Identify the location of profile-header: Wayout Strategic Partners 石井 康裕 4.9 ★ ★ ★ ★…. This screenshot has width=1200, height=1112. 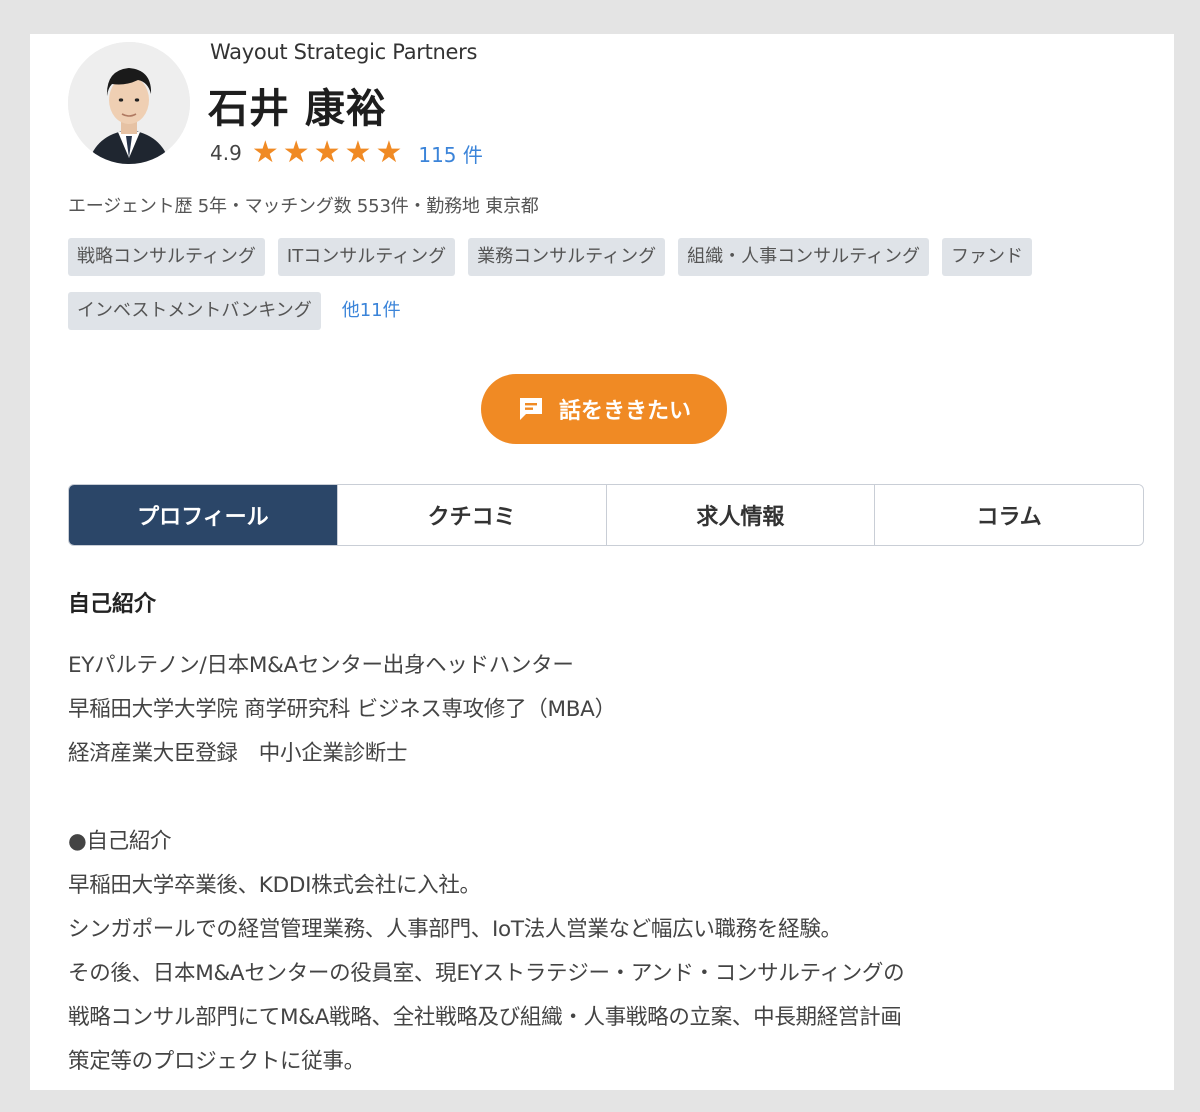
(598, 105).